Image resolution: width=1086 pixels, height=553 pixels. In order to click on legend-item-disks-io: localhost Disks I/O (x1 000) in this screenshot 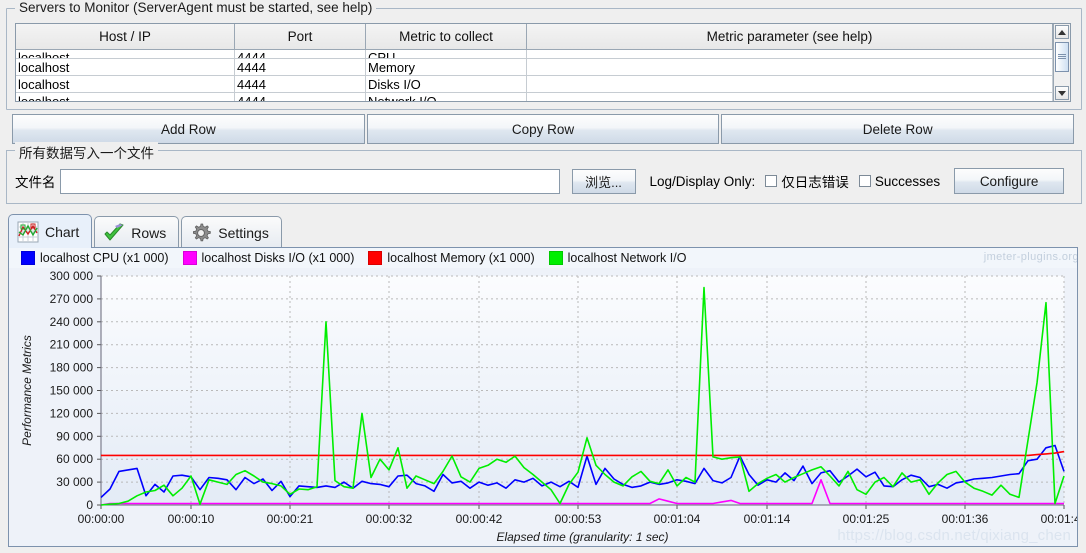, I will do `click(268, 258)`.